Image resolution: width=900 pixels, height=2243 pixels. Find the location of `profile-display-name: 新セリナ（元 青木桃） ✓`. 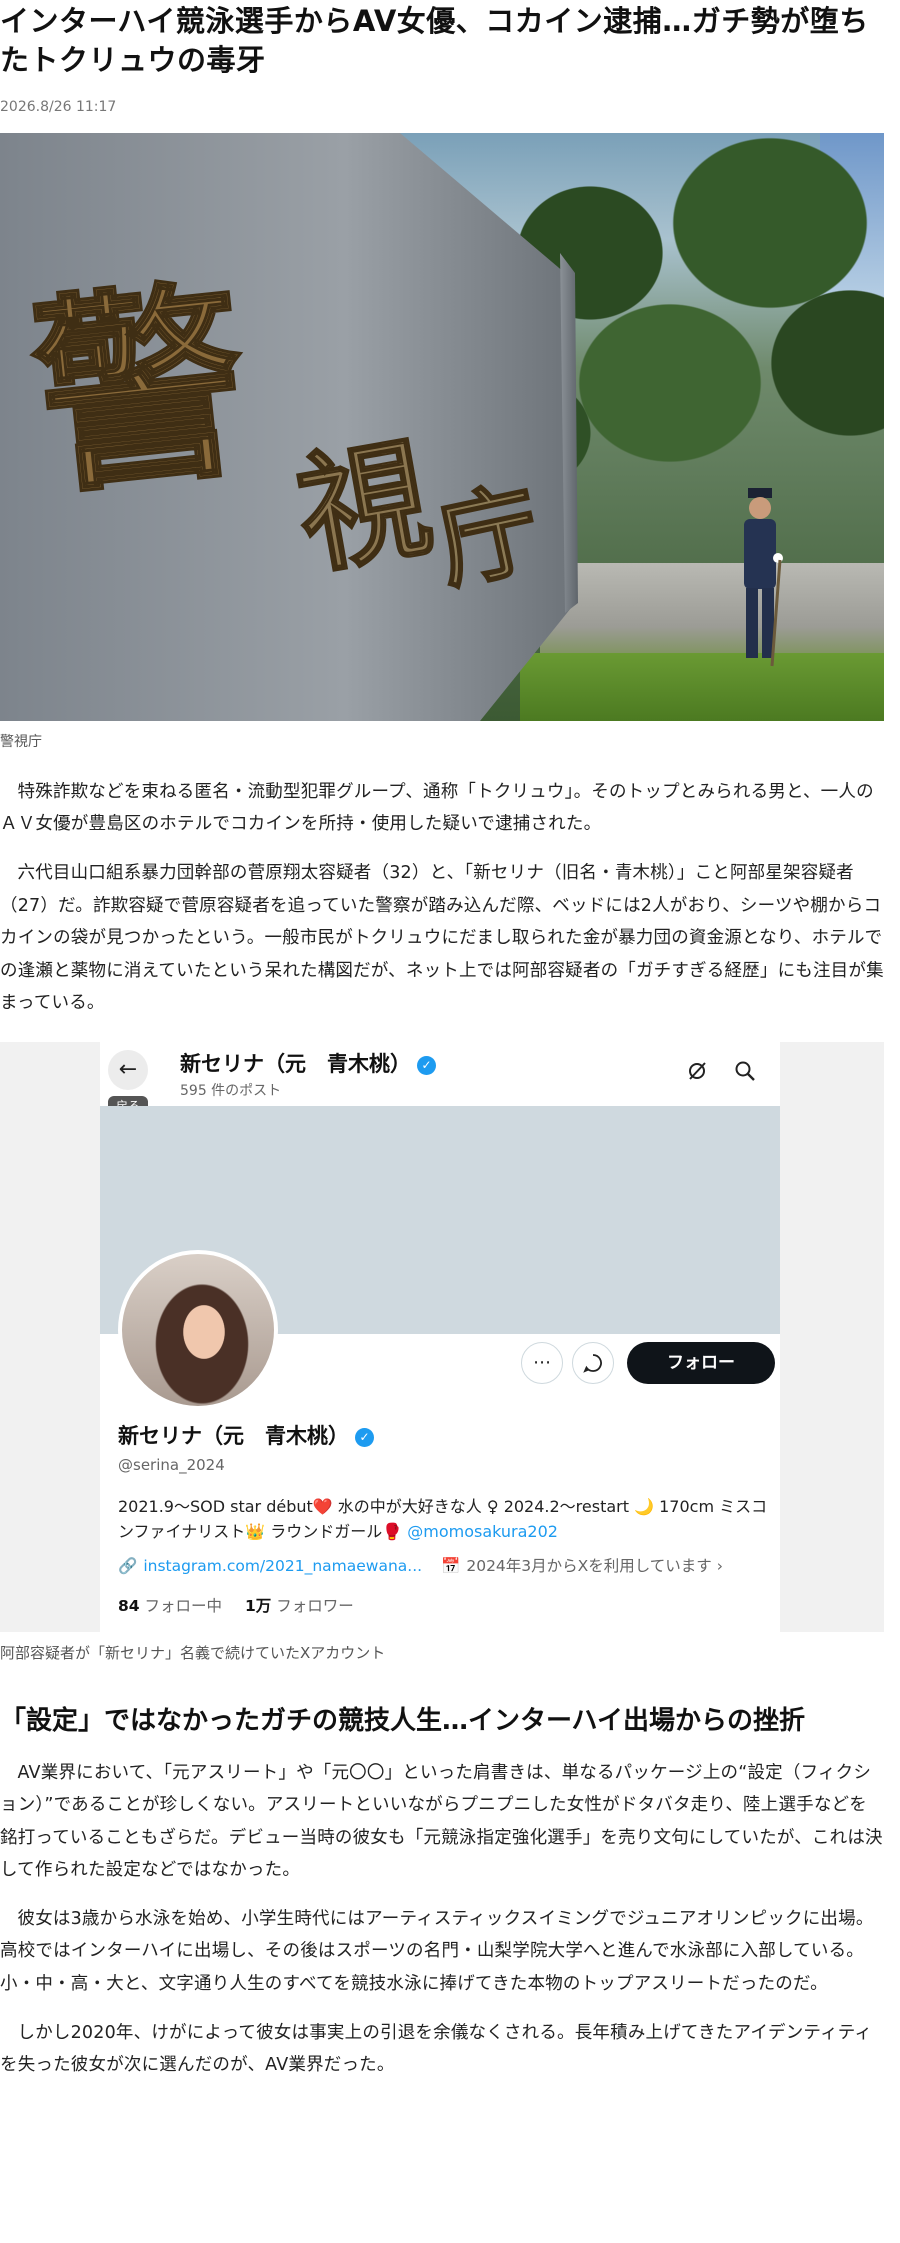

profile-display-name: 新セリナ（元 青木桃） ✓ is located at coordinates (246, 1435).